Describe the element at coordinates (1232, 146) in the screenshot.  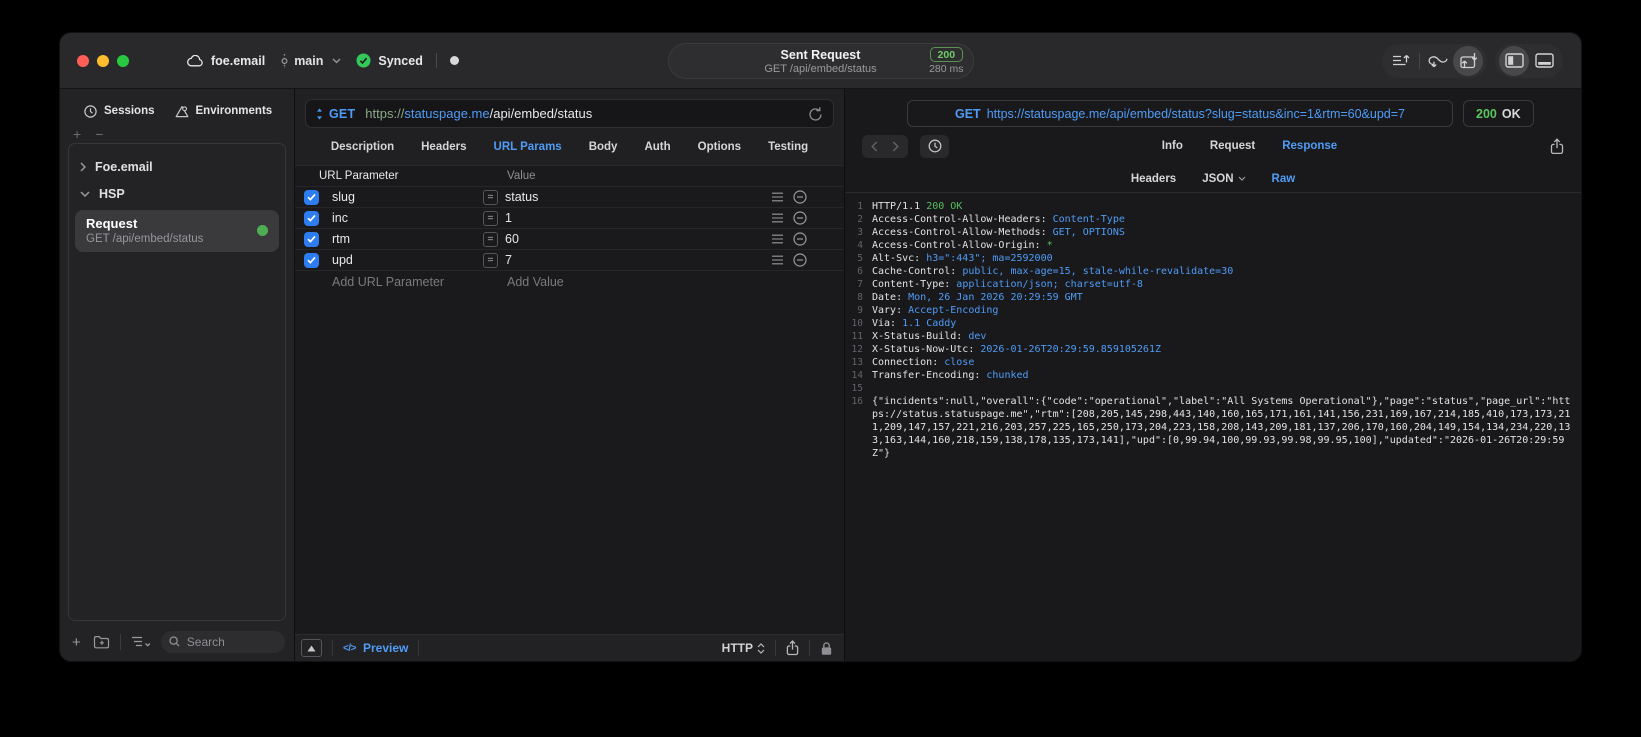
I see `tab-request: Request` at that location.